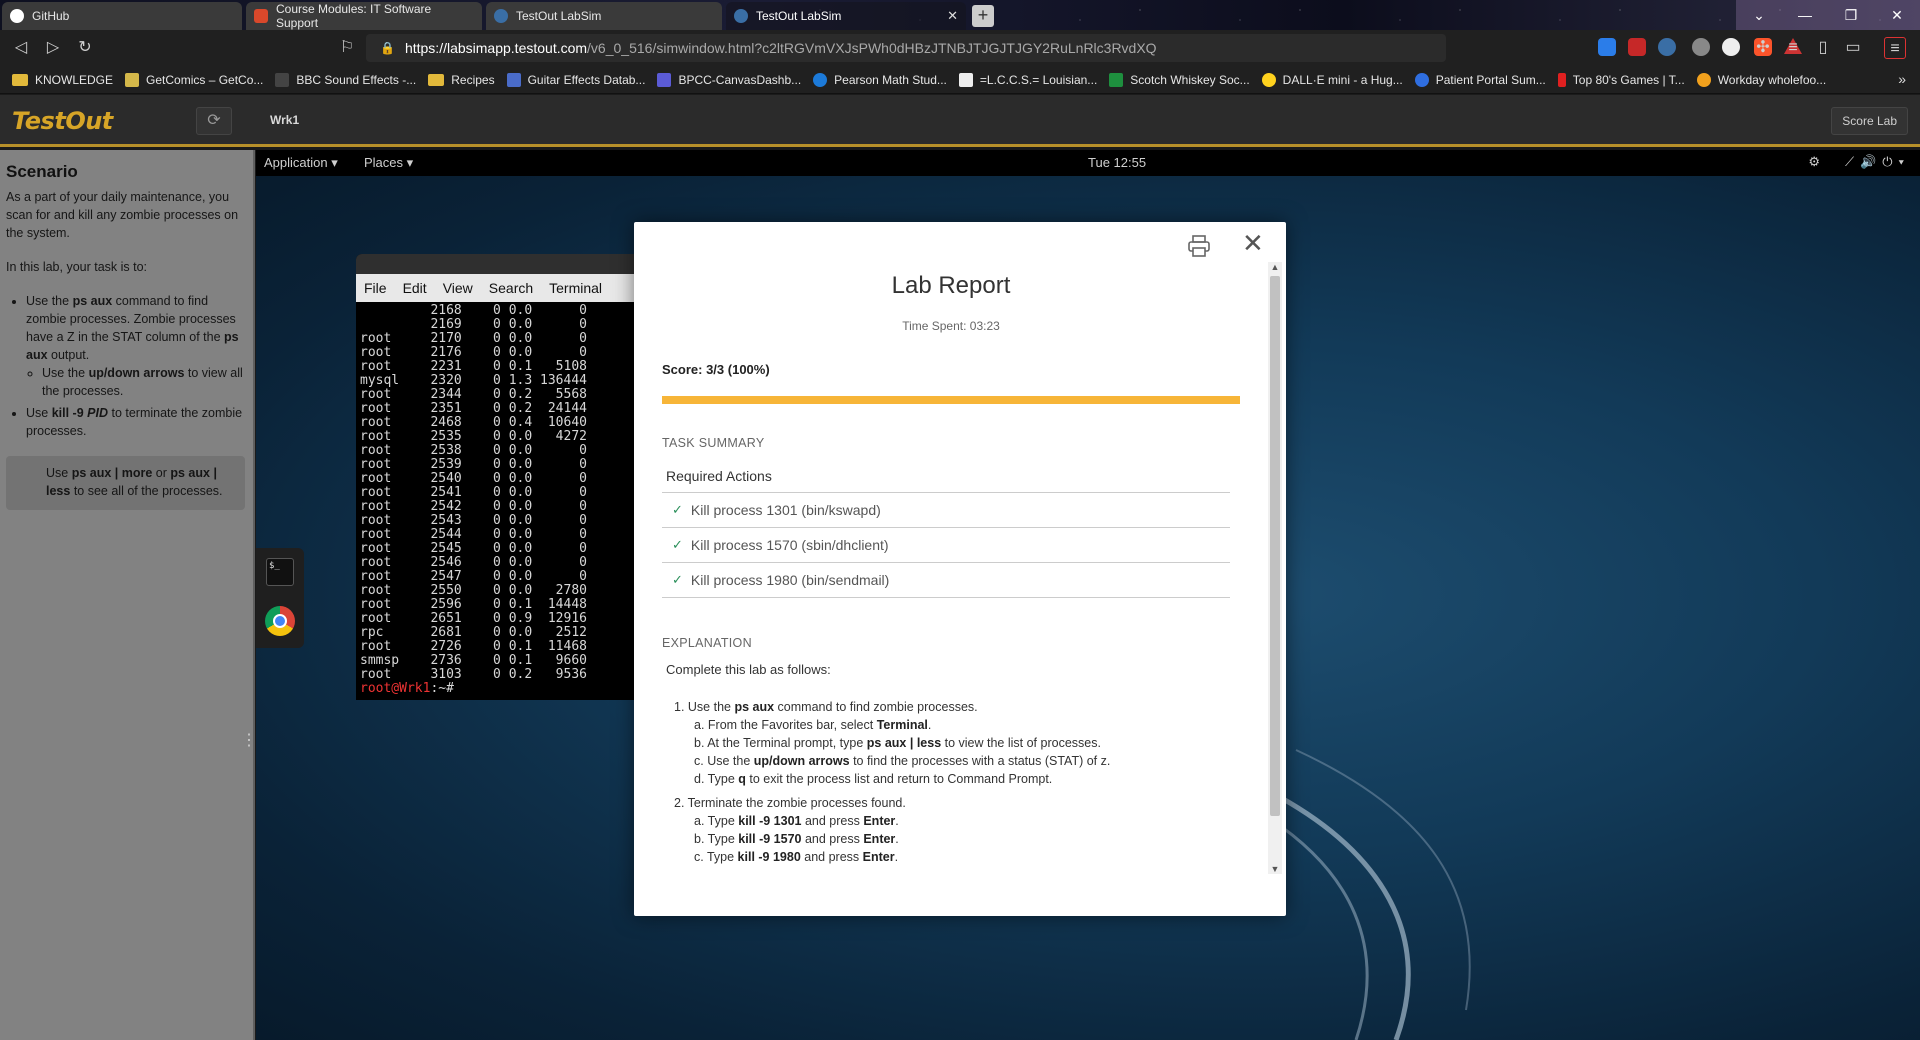 Image resolution: width=1920 pixels, height=1040 pixels. What do you see at coordinates (280, 621) in the screenshot?
I see `chrome-launcher-icon` at bounding box center [280, 621].